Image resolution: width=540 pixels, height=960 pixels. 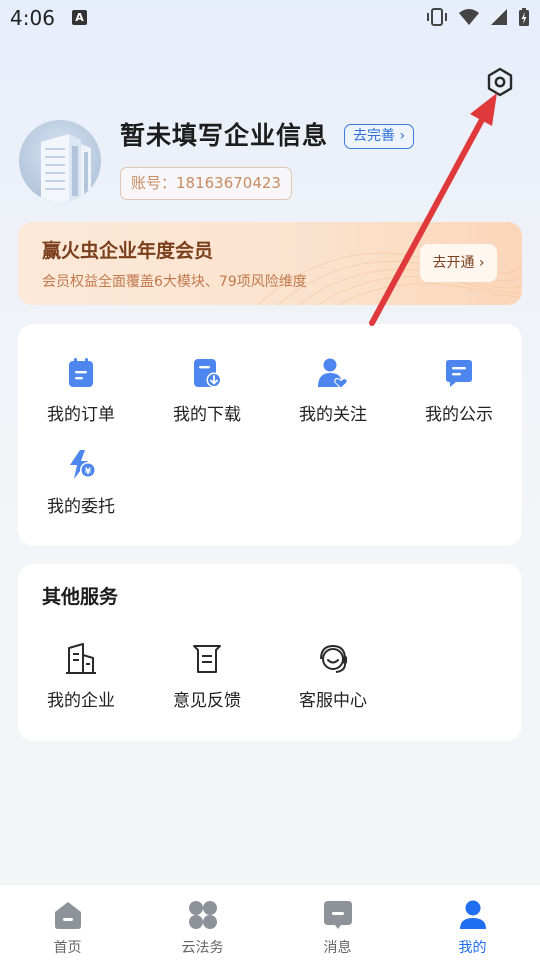 I want to click on tab-cloud-legal-label: 云法务, so click(x=202, y=948).